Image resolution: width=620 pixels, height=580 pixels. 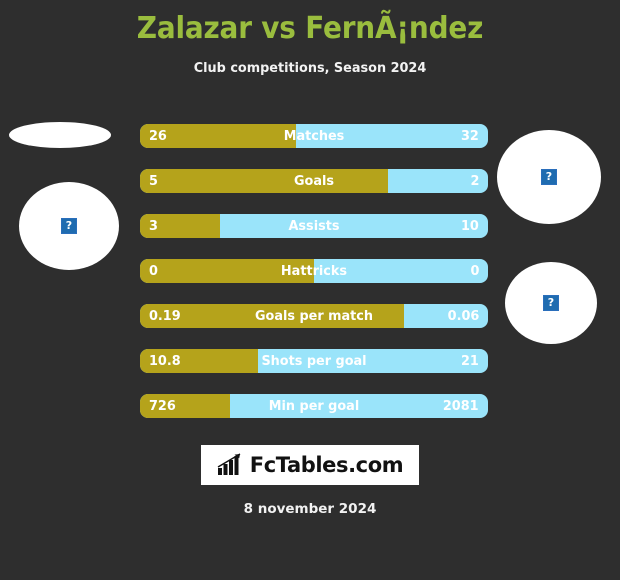 I want to click on home-player-photo: ?, so click(x=69, y=226).